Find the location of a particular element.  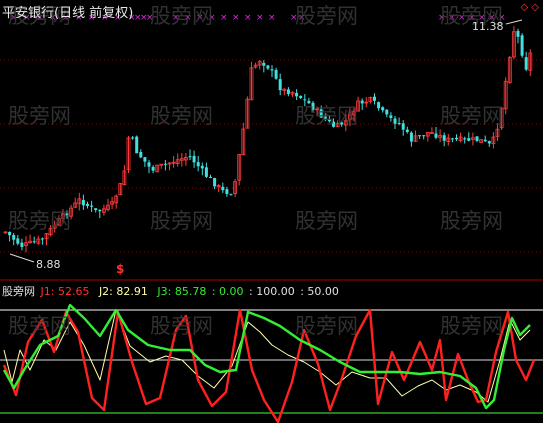

diamond-markers: ◇ ◇ is located at coordinates (529, 7).